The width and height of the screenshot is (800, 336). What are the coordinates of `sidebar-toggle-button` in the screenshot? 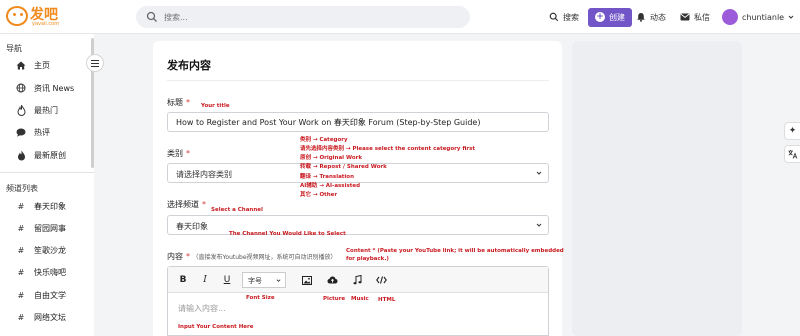 It's located at (95, 63).